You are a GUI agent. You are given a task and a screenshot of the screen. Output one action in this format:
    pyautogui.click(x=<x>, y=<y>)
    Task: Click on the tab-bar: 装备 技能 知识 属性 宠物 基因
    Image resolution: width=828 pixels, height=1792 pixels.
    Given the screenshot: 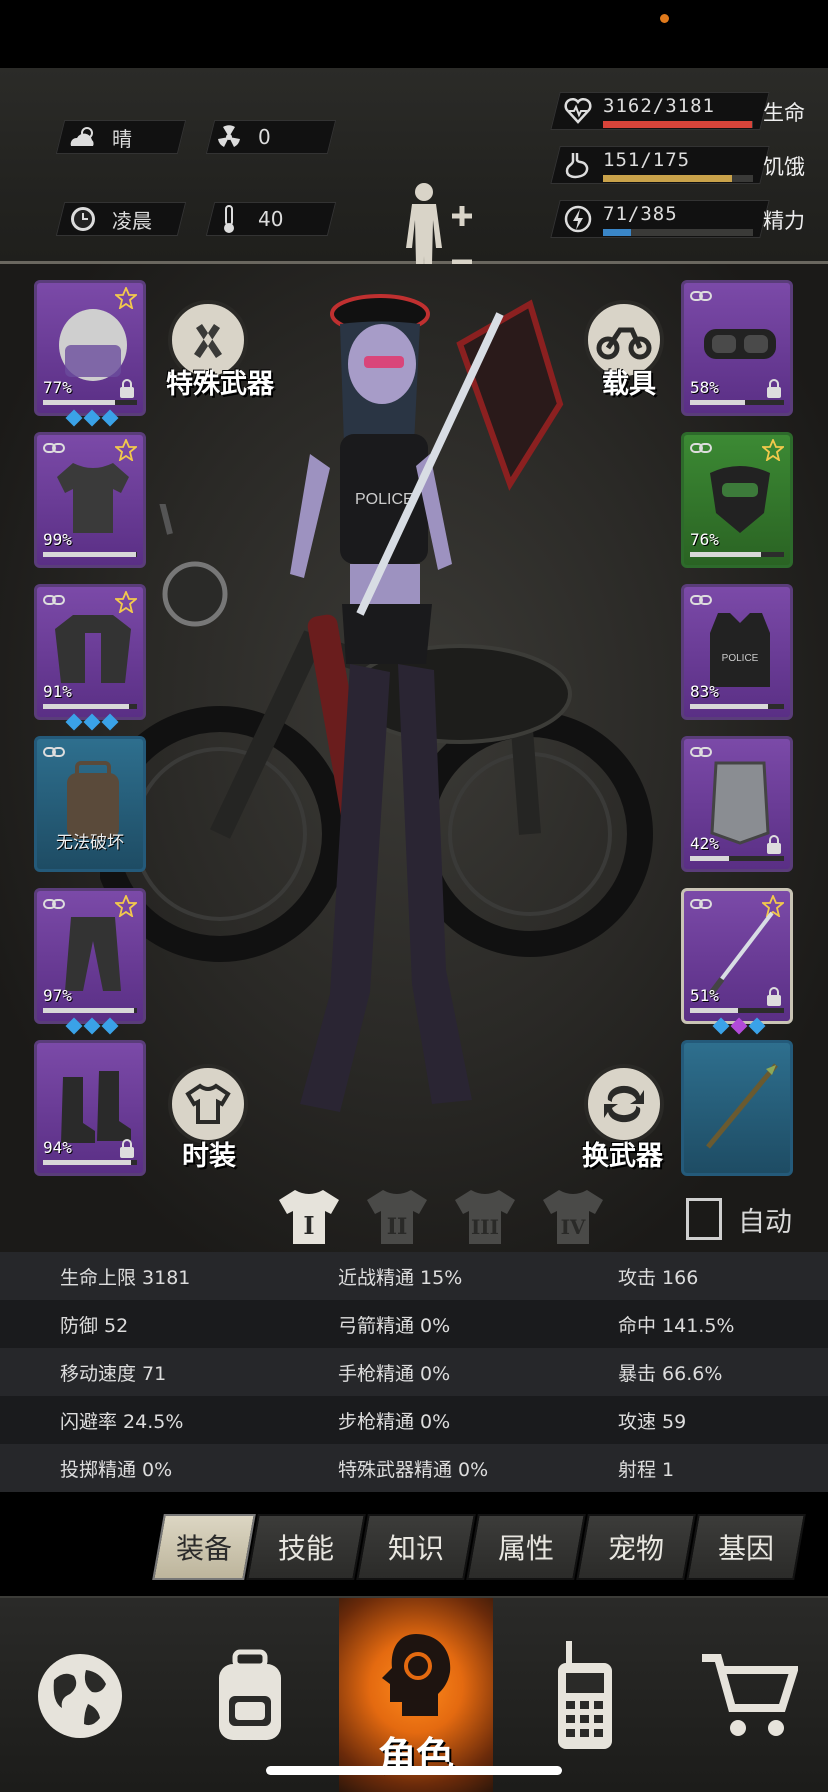 What is the action you would take?
    pyautogui.click(x=485, y=1548)
    